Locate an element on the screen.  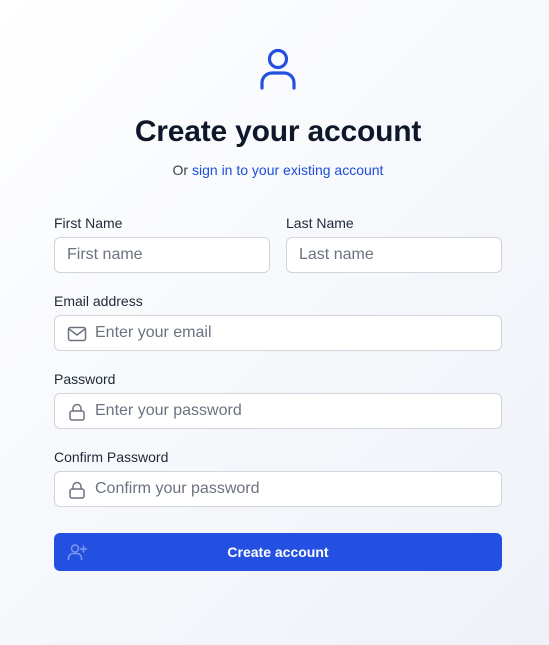
last-name-label: Last Name is located at coordinates (320, 223).